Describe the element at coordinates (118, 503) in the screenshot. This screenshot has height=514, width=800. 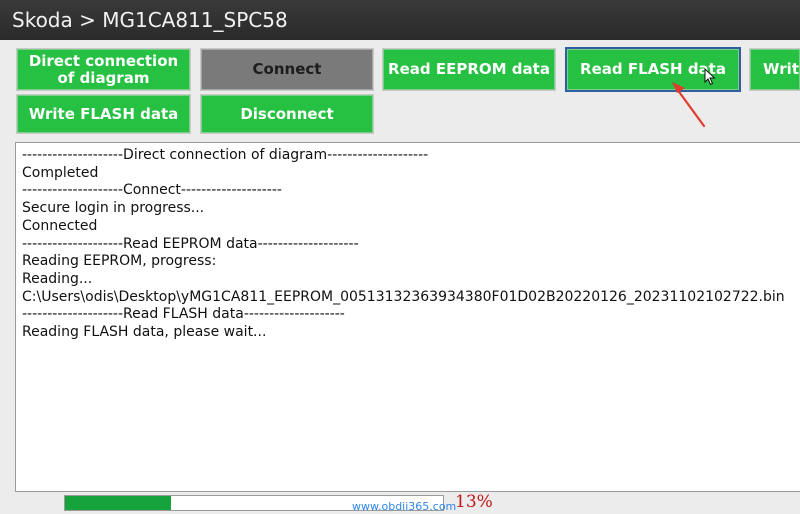
I see `progress-fill` at that location.